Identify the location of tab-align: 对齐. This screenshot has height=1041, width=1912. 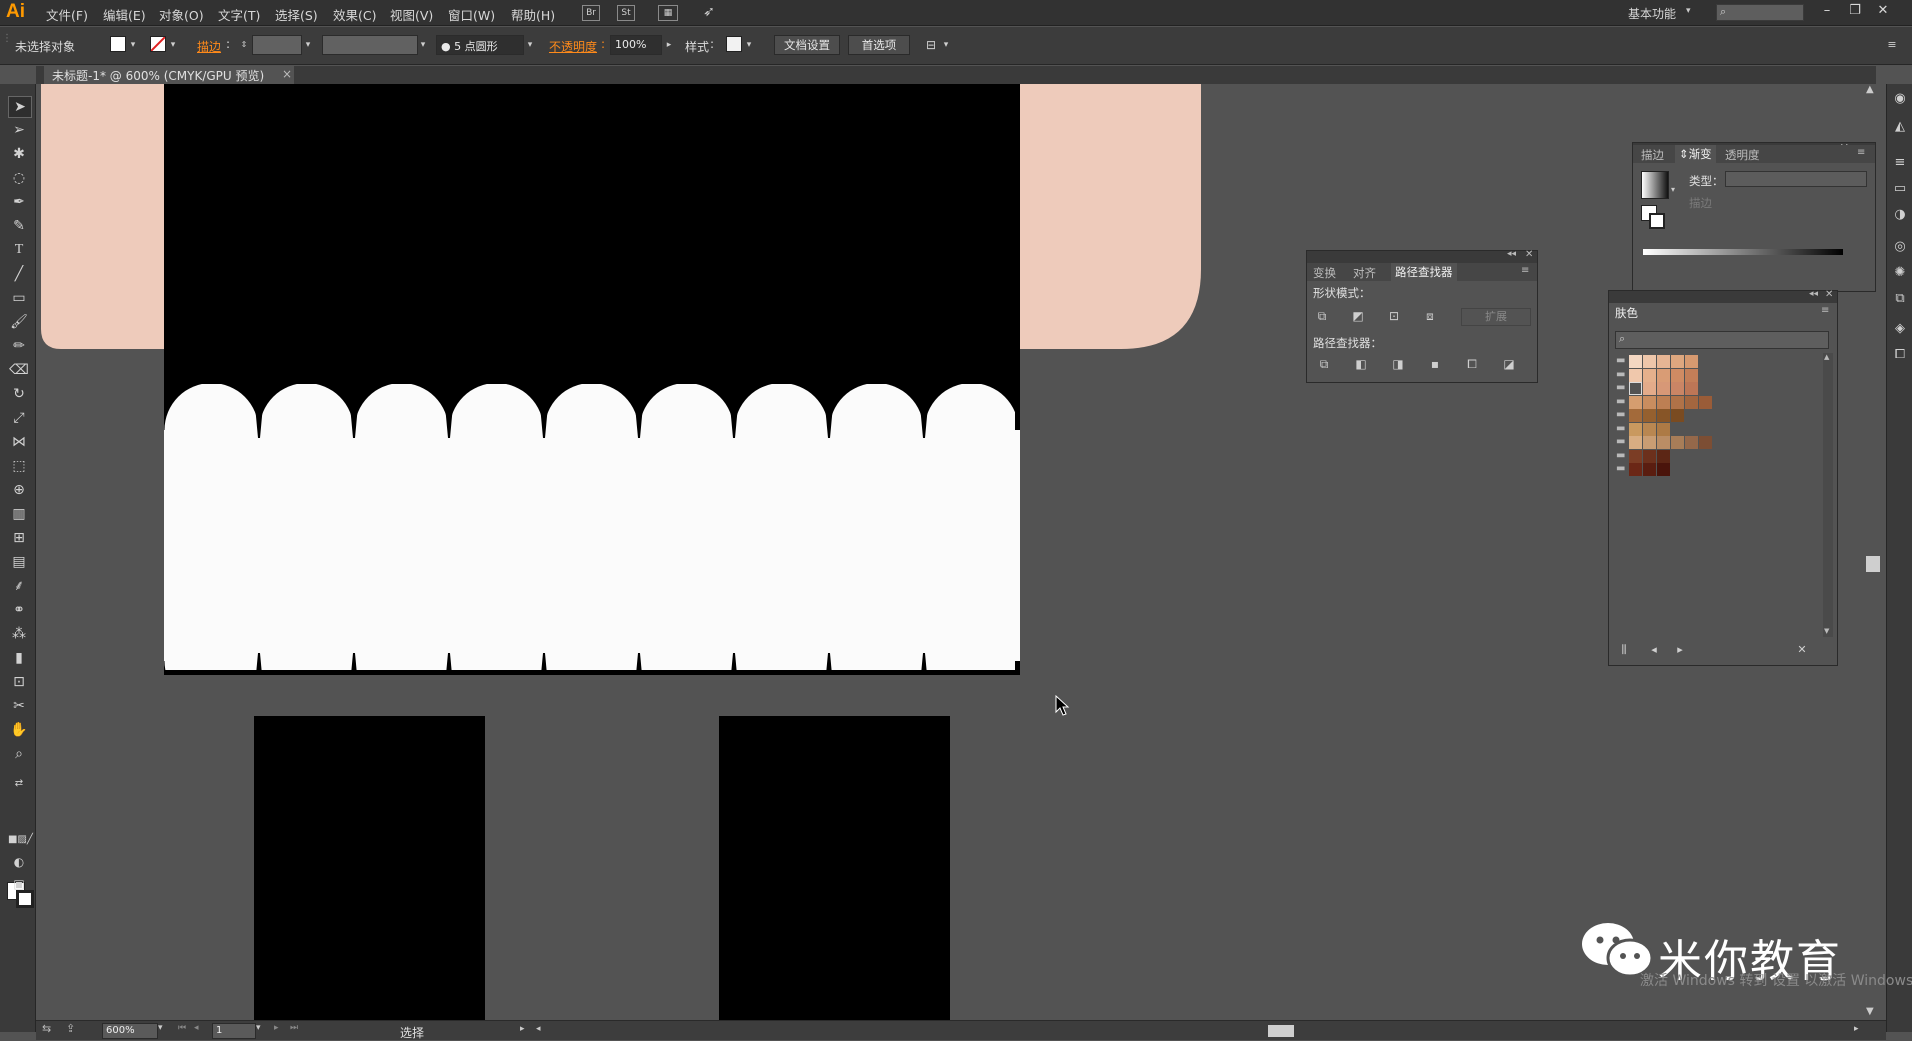
(1364, 273).